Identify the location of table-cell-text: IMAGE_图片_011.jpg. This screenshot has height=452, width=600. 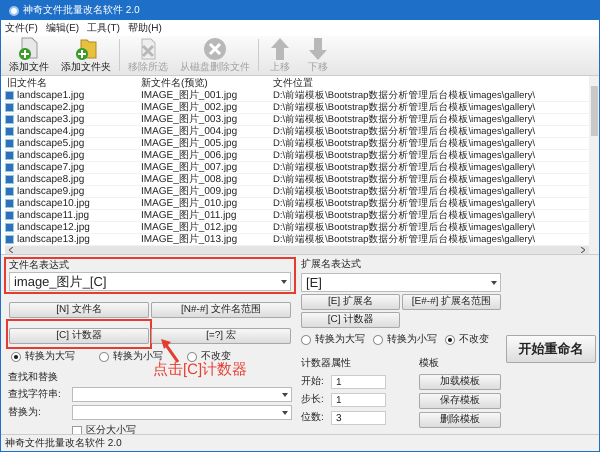
(189, 215).